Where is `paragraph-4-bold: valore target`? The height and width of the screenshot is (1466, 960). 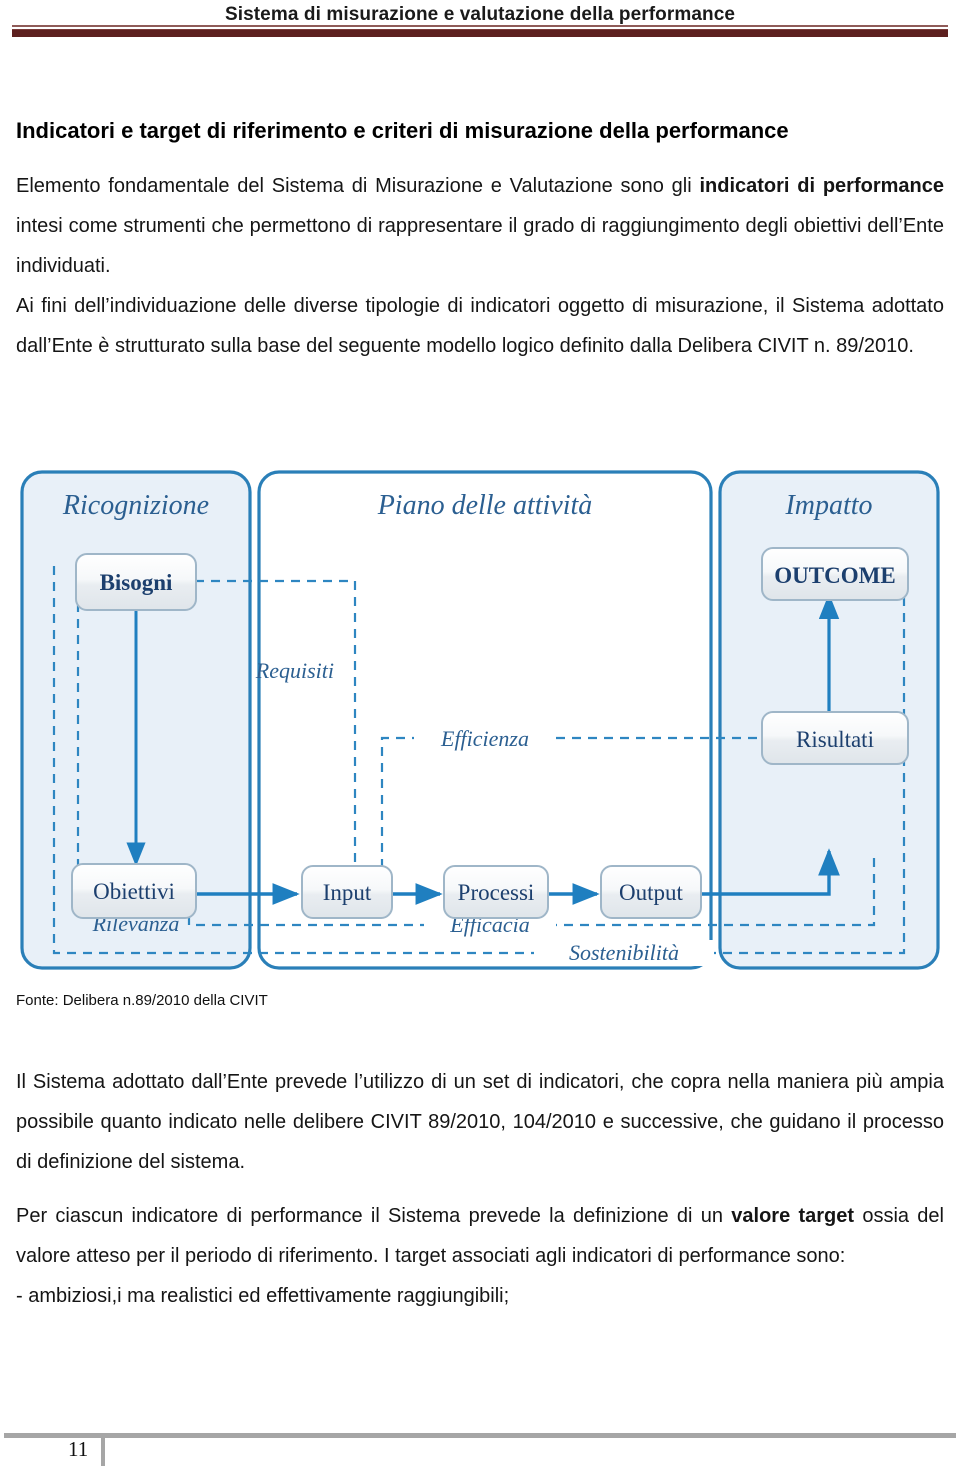 paragraph-4-bold: valore target is located at coordinates (793, 1216).